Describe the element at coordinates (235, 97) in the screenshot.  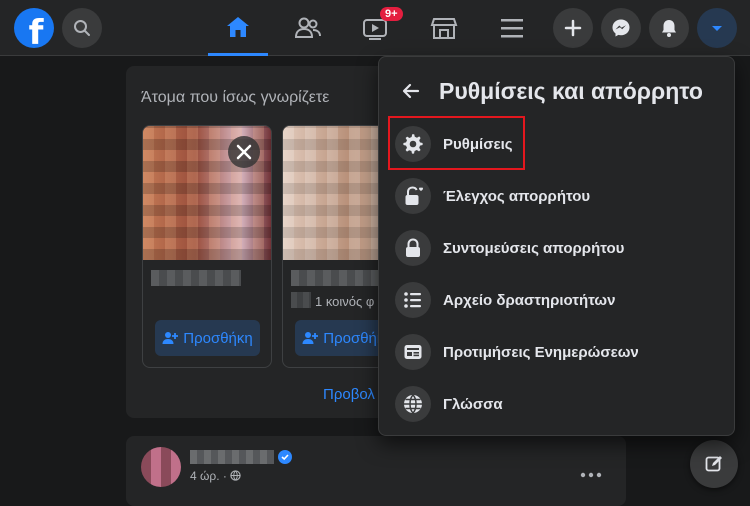
I see `pymk-title: Άτομα που ίσως γνωρίζετε` at that location.